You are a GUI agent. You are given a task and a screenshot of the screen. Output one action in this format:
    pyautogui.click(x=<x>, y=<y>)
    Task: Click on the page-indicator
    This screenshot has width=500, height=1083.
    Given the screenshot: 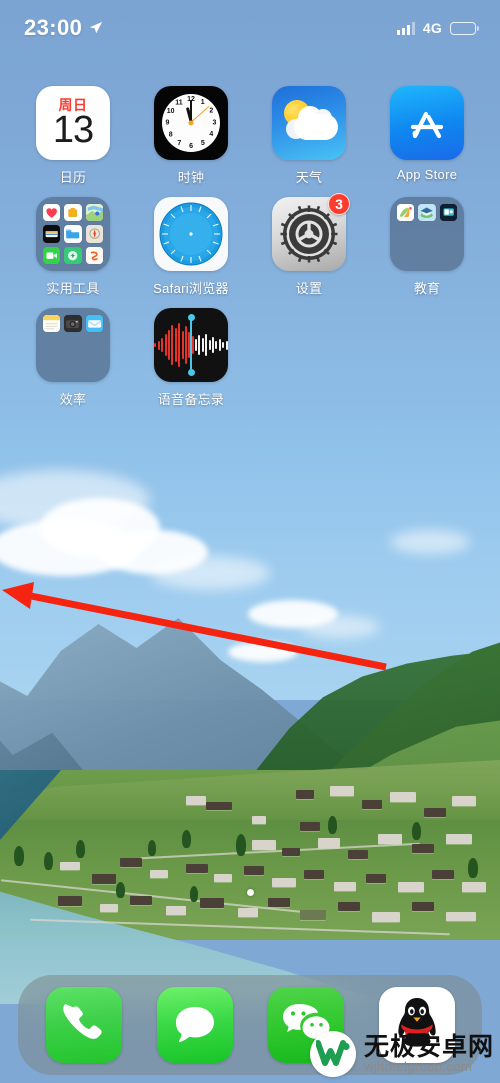 What is the action you would take?
    pyautogui.click(x=250, y=892)
    